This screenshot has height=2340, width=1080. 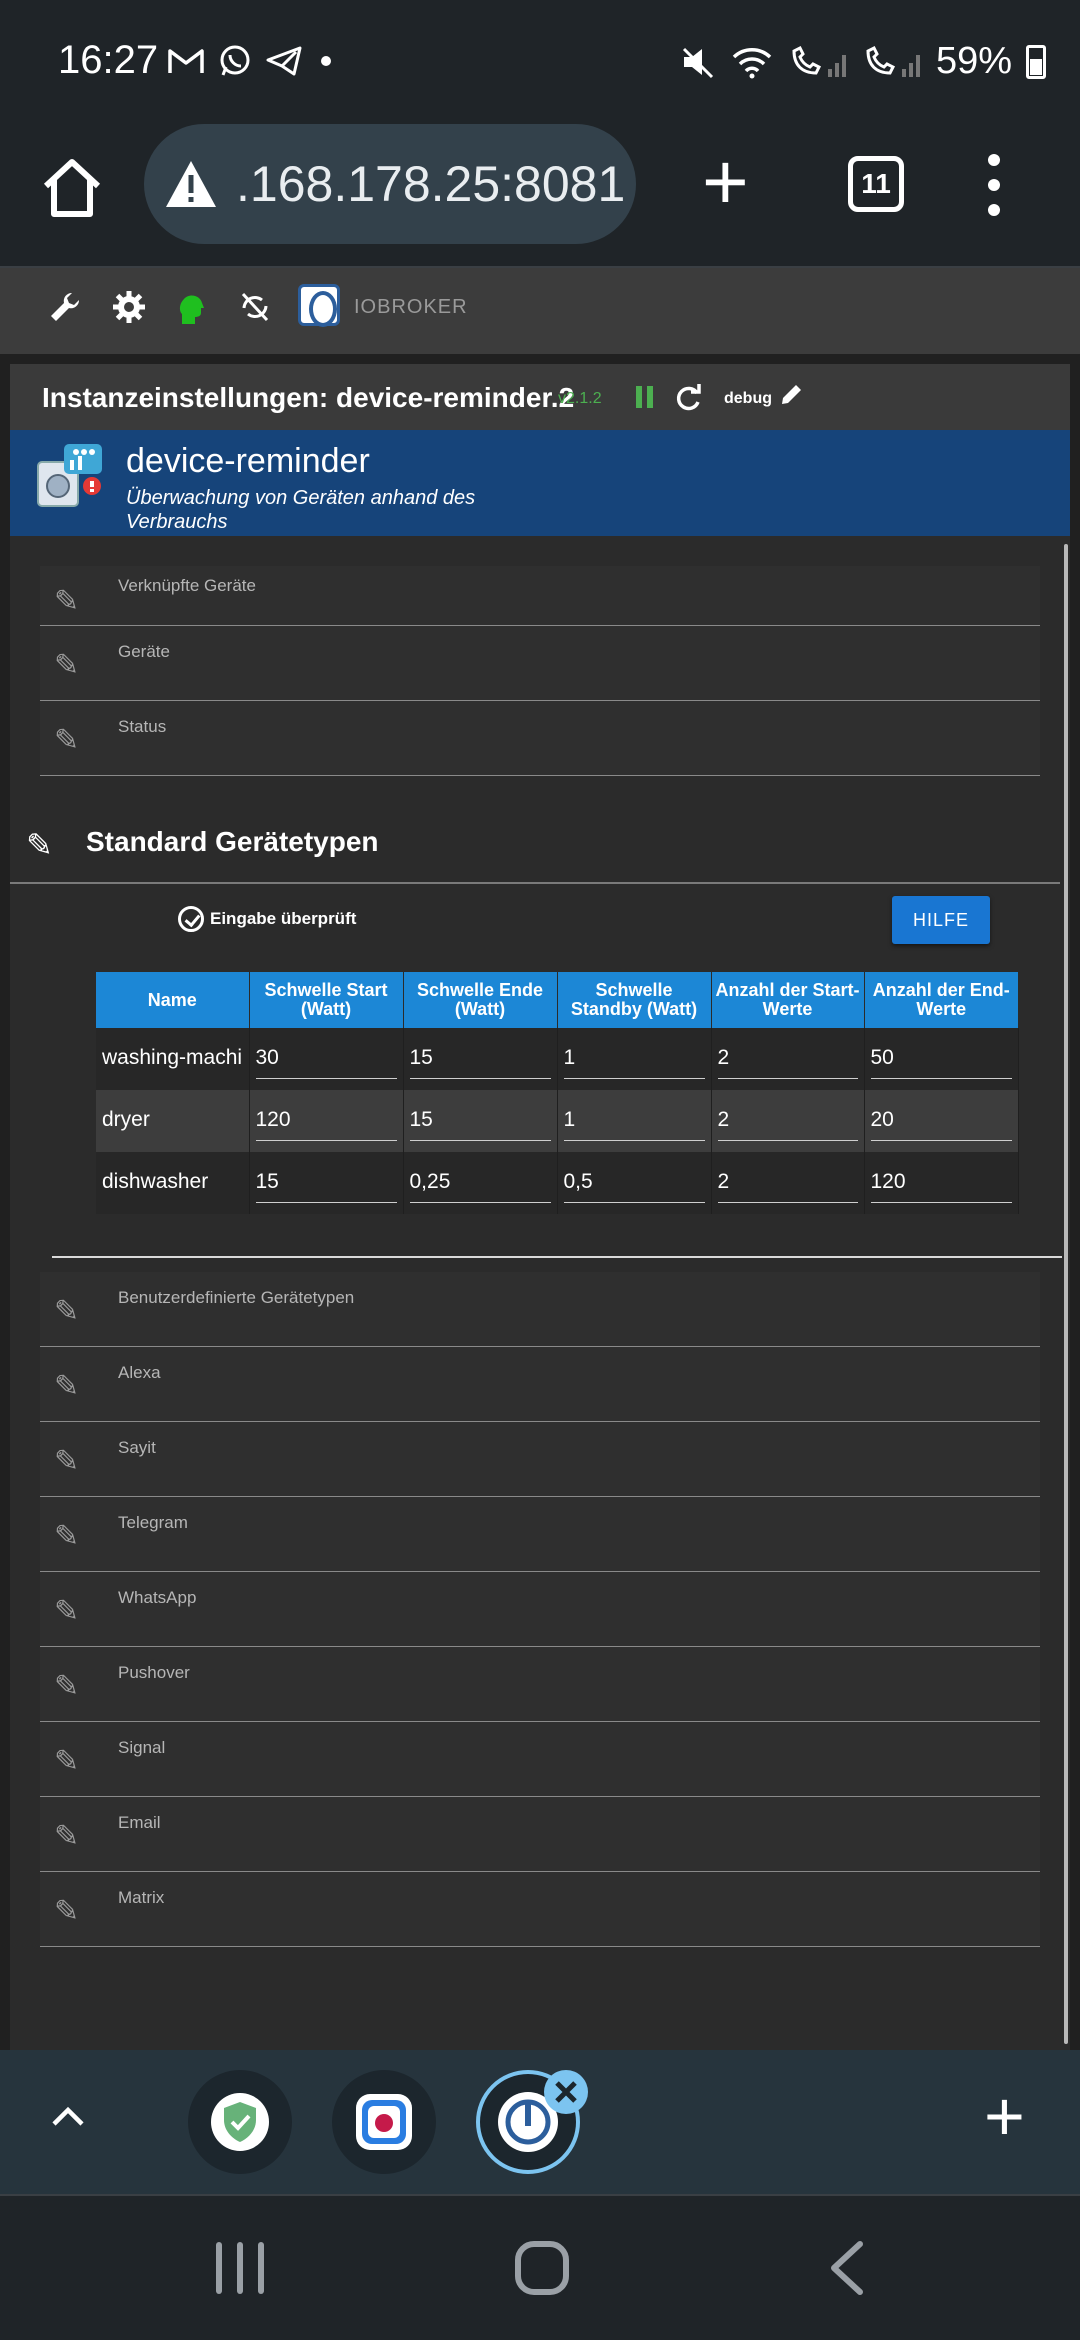 I want to click on row-telegram: ✎ Telegram, so click(x=540, y=1534).